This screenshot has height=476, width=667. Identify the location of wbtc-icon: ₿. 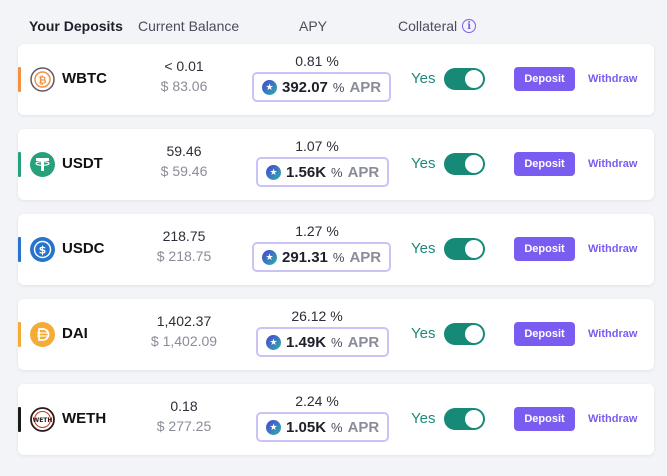
(42, 79).